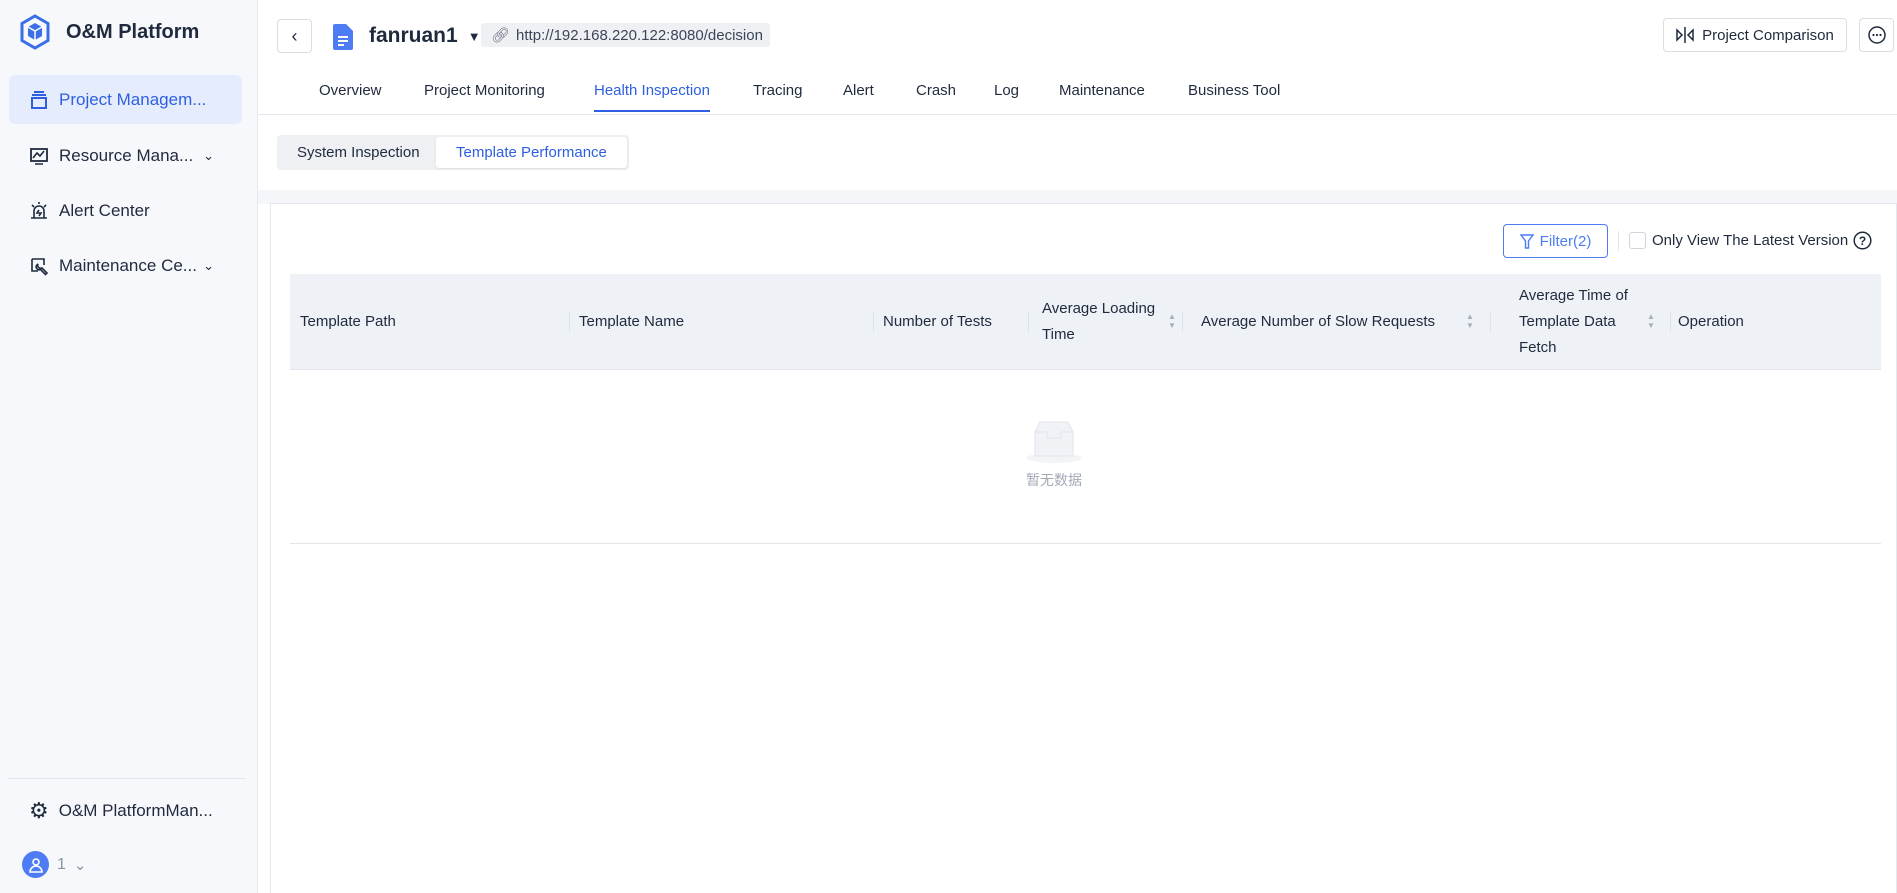 The width and height of the screenshot is (1897, 893). I want to click on filter-button: Filter(2), so click(1555, 241).